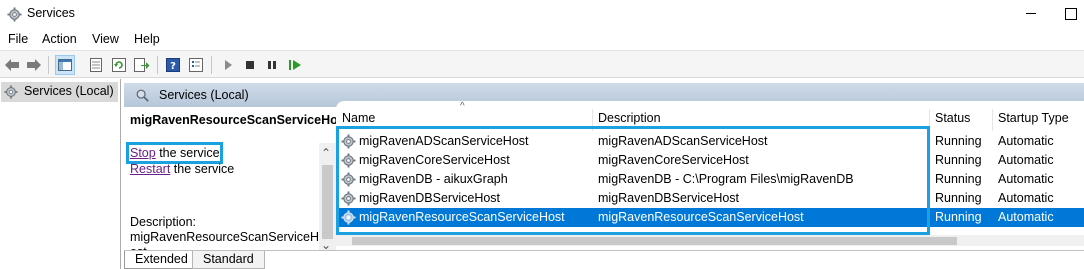 This screenshot has width=1084, height=269. What do you see at coordinates (430, 198) in the screenshot?
I see `service-name-cell: migRavenDBServiceHost` at bounding box center [430, 198].